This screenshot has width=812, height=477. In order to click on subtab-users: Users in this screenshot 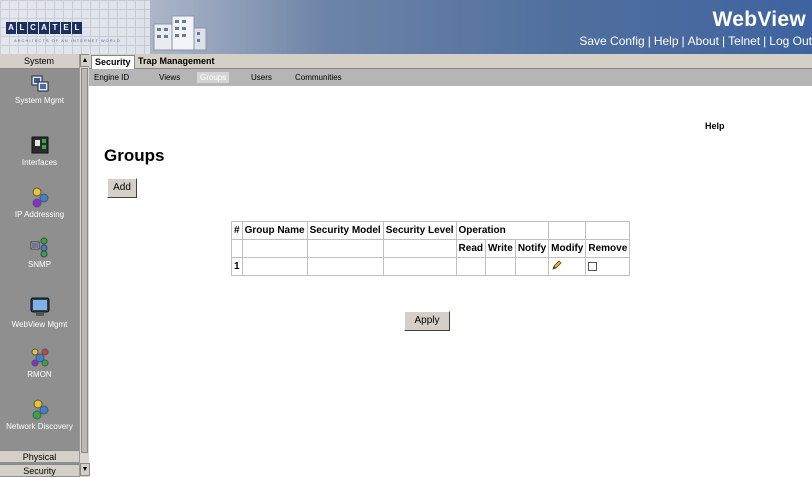, I will do `click(261, 77)`.